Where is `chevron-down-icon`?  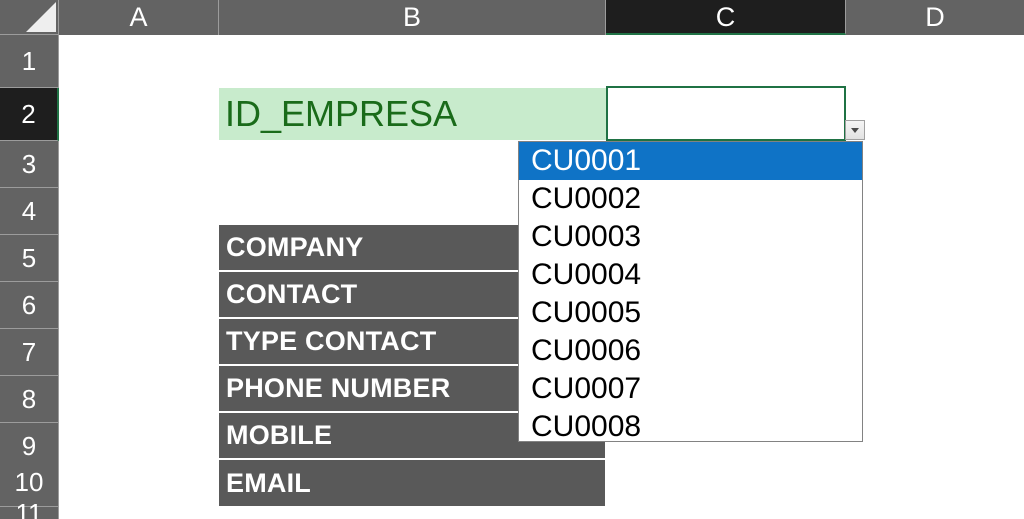
chevron-down-icon is located at coordinates (855, 130).